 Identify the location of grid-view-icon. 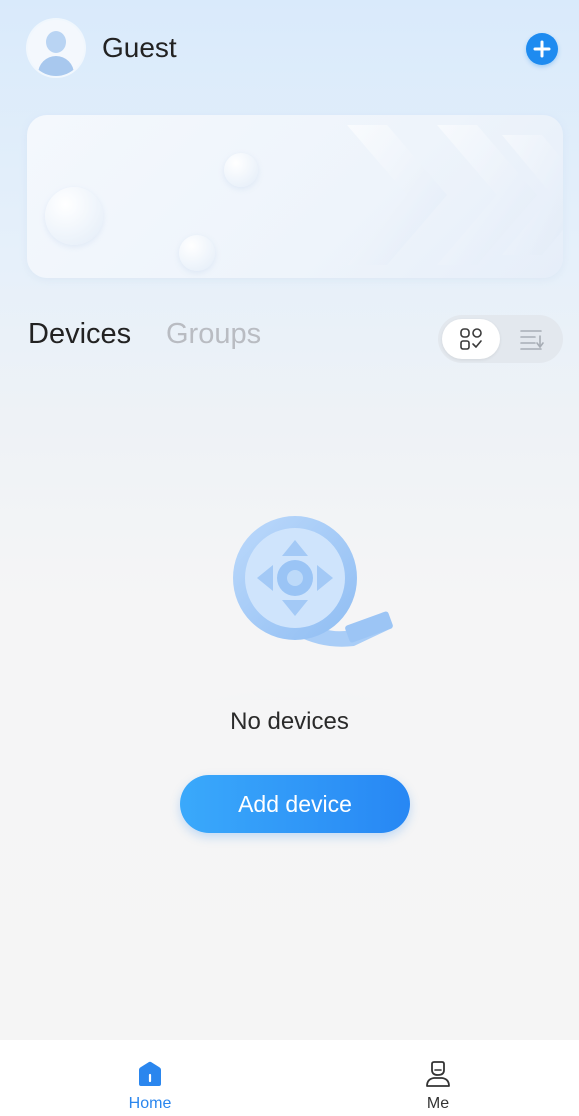
(471, 339).